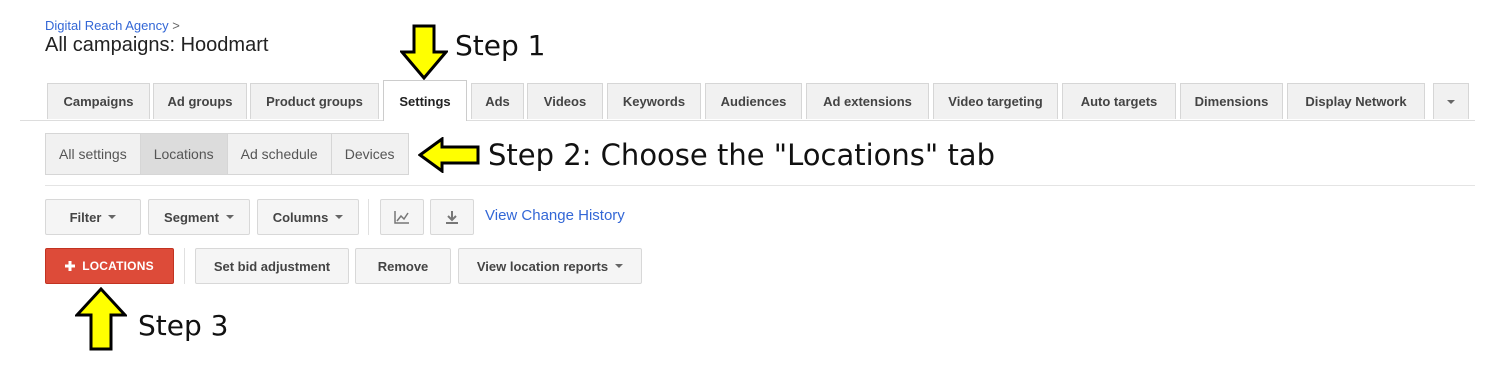 The width and height of the screenshot is (1490, 368). What do you see at coordinates (184, 154) in the screenshot?
I see `subtab-locations: Locations` at bounding box center [184, 154].